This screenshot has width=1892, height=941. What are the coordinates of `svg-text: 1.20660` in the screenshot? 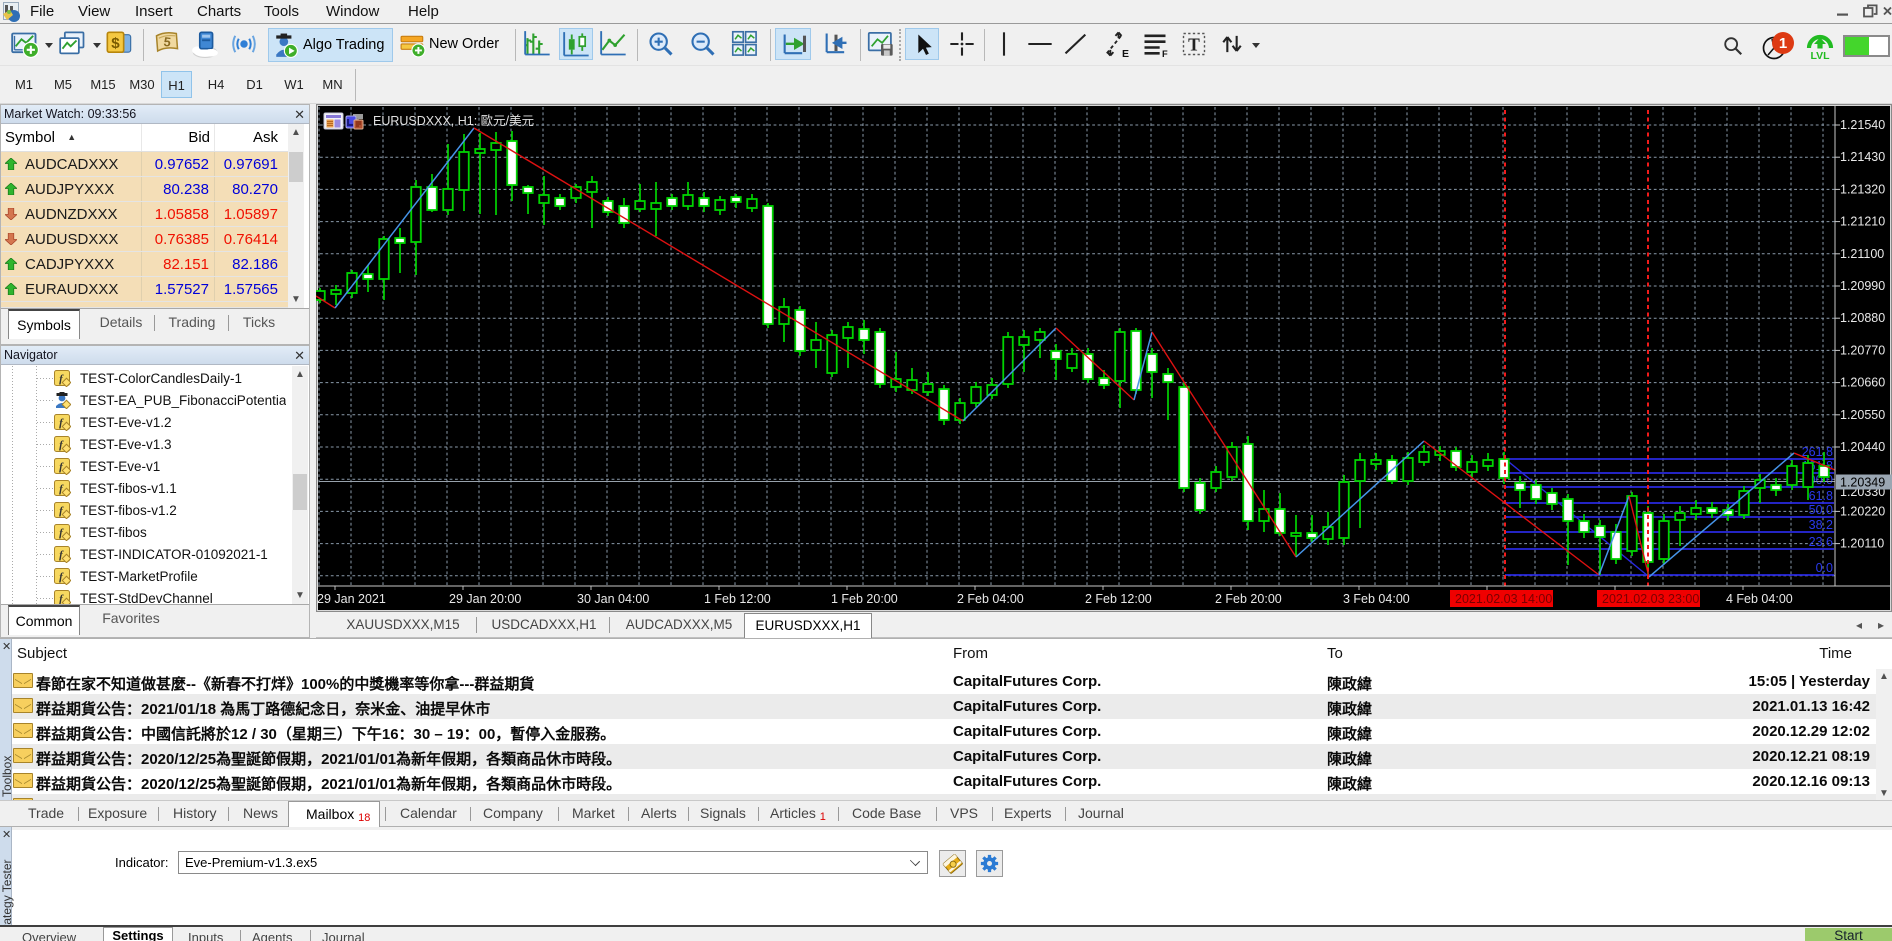 It's located at (1862, 383).